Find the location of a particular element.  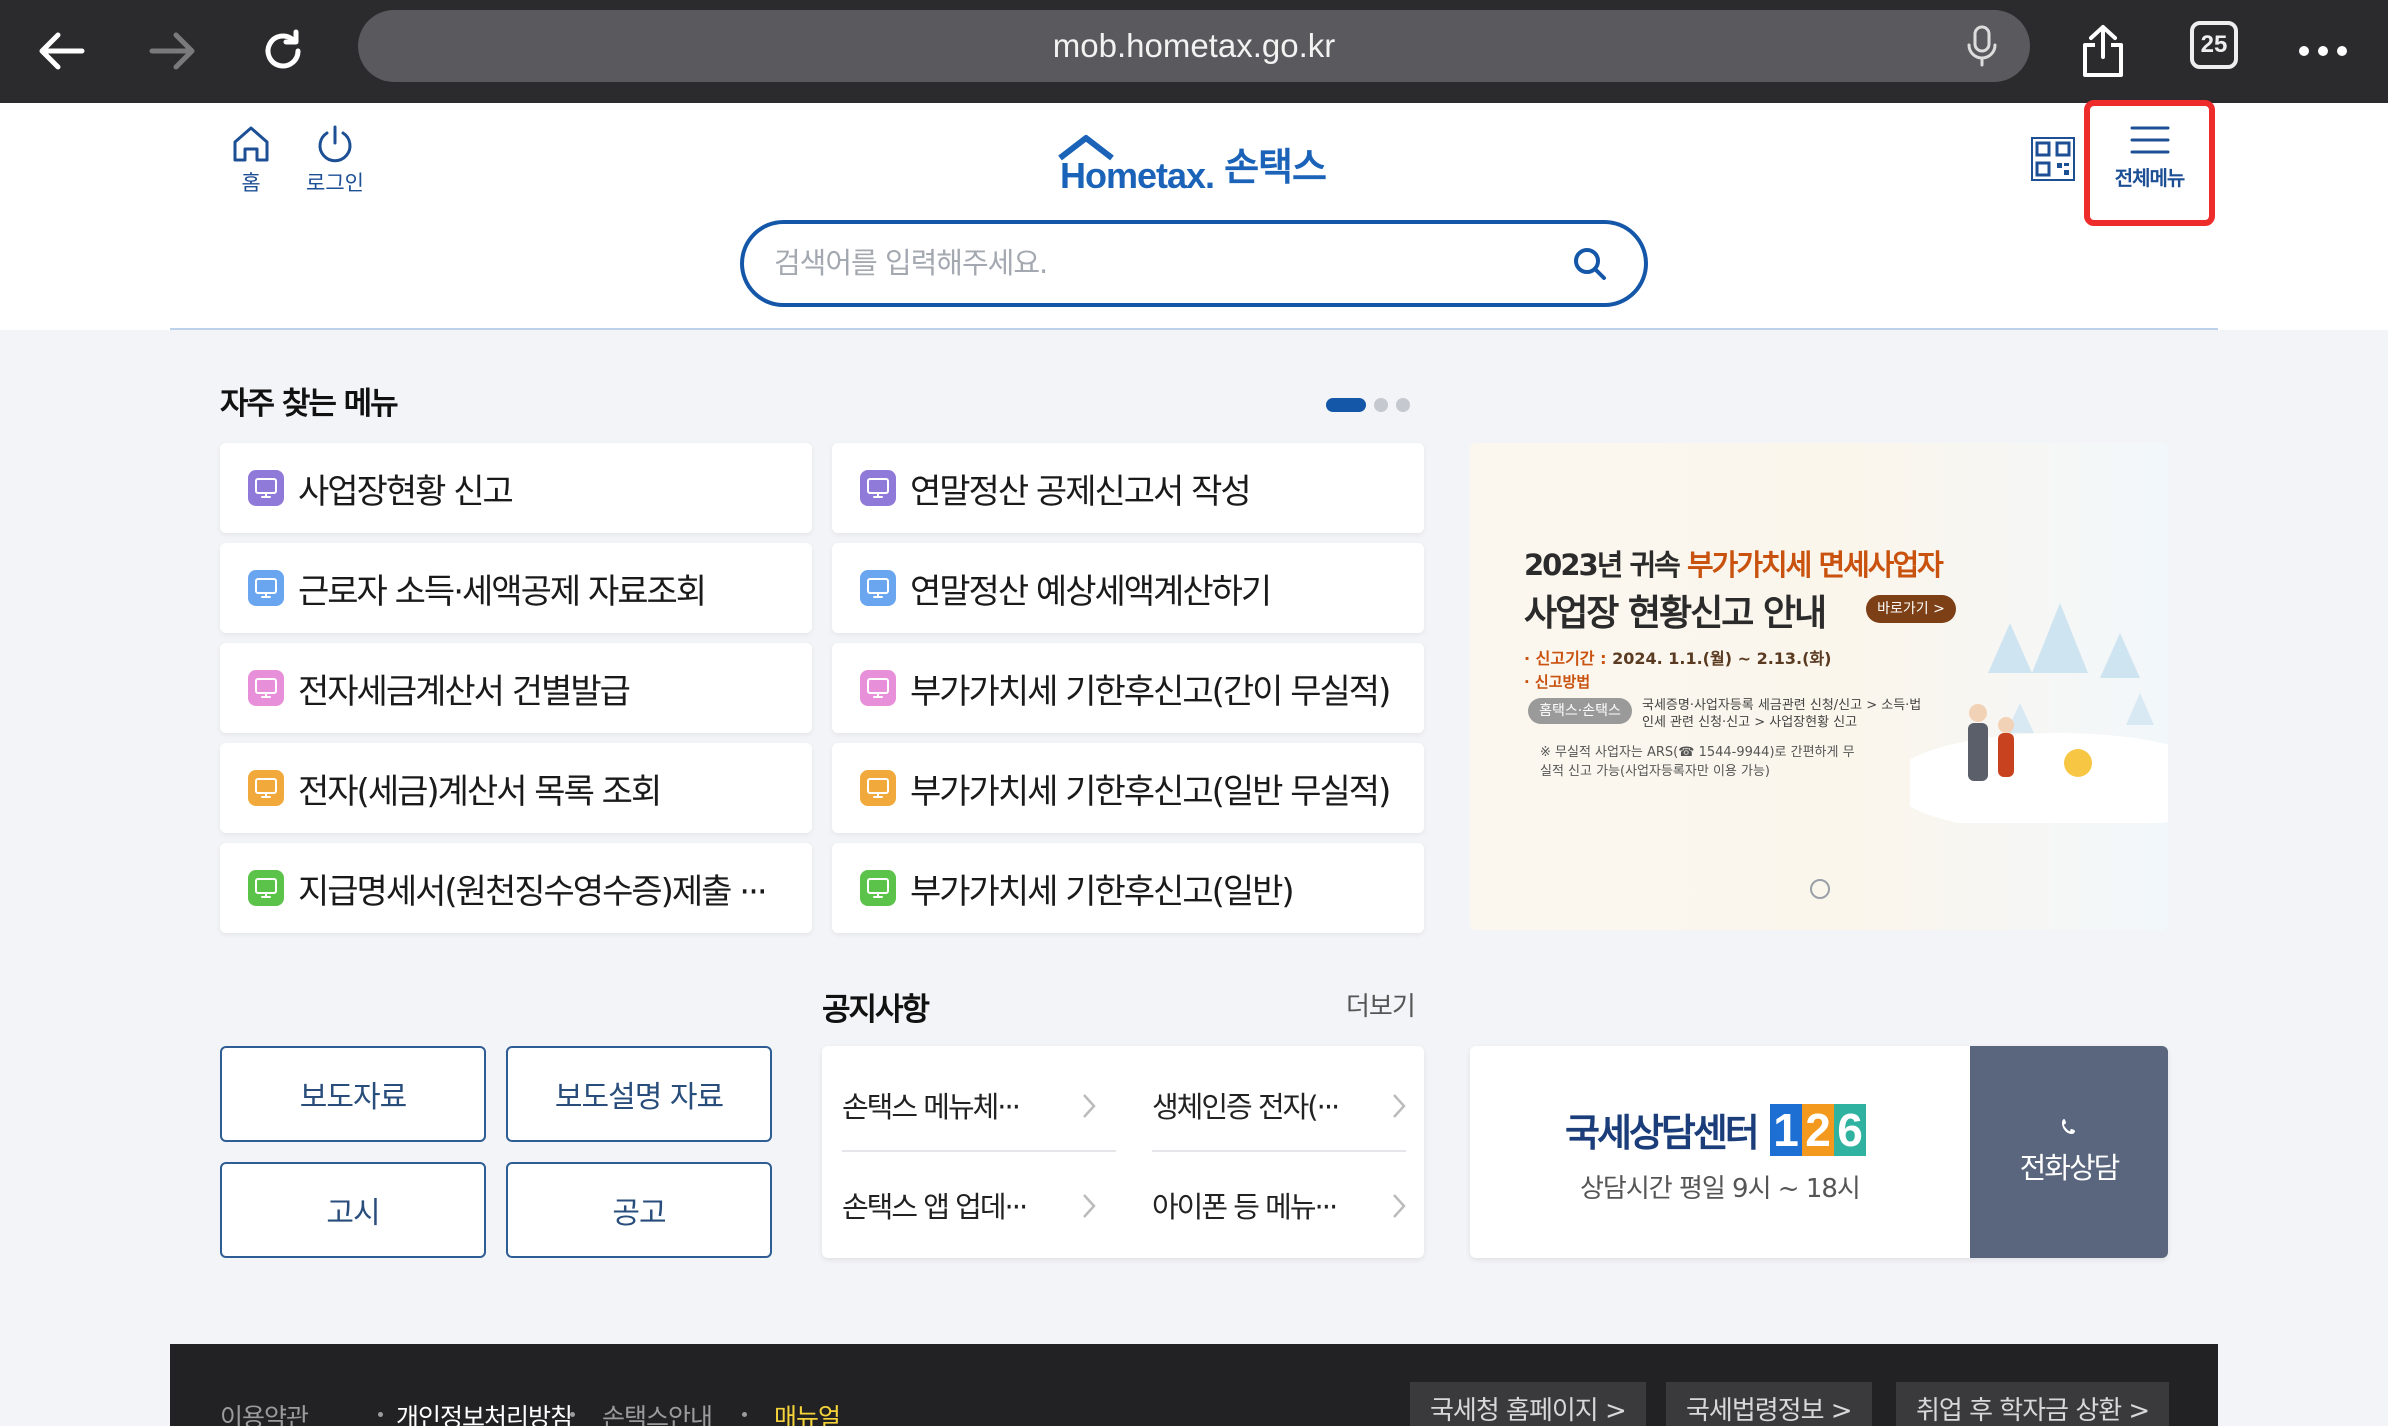

banner-period-label: · 신고기간 : is located at coordinates (1568, 658).